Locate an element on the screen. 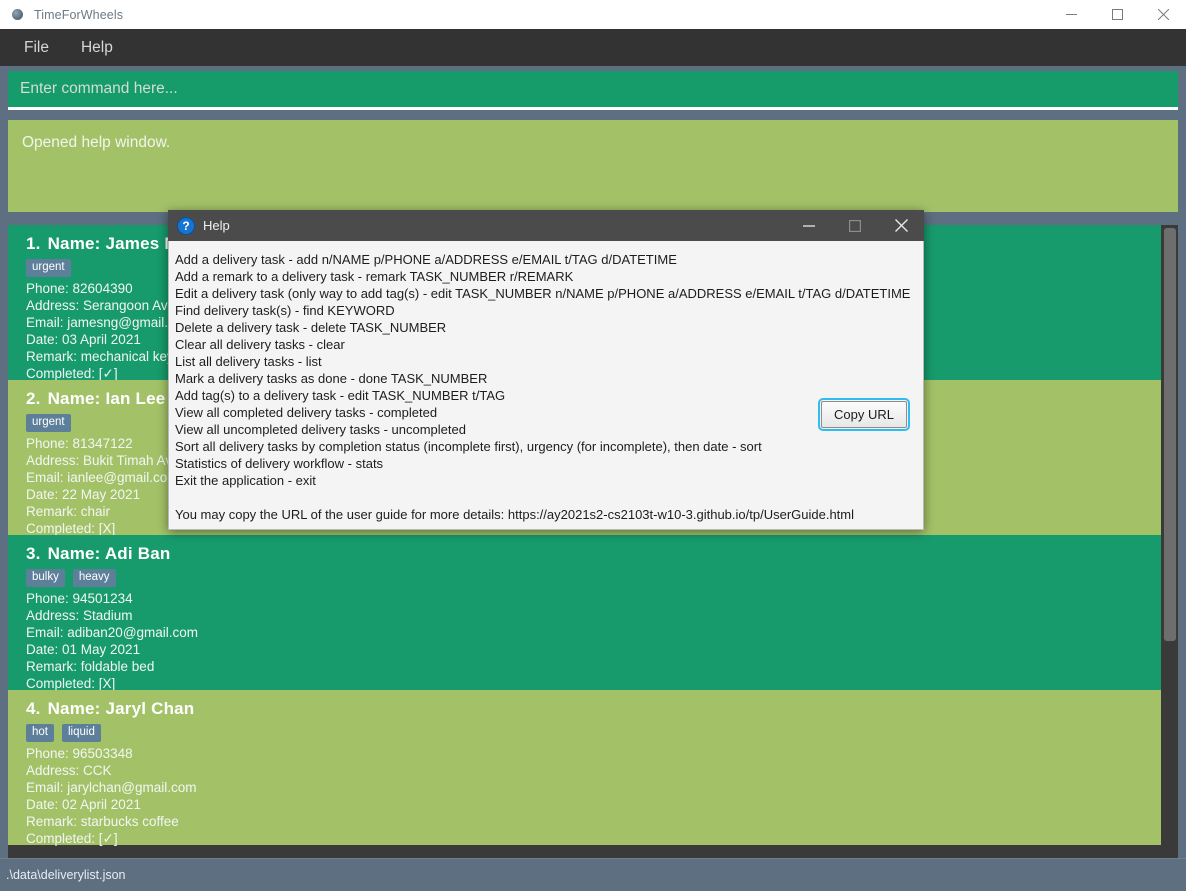 The height and width of the screenshot is (891, 1186). help-maximize-icon is located at coordinates (855, 225).